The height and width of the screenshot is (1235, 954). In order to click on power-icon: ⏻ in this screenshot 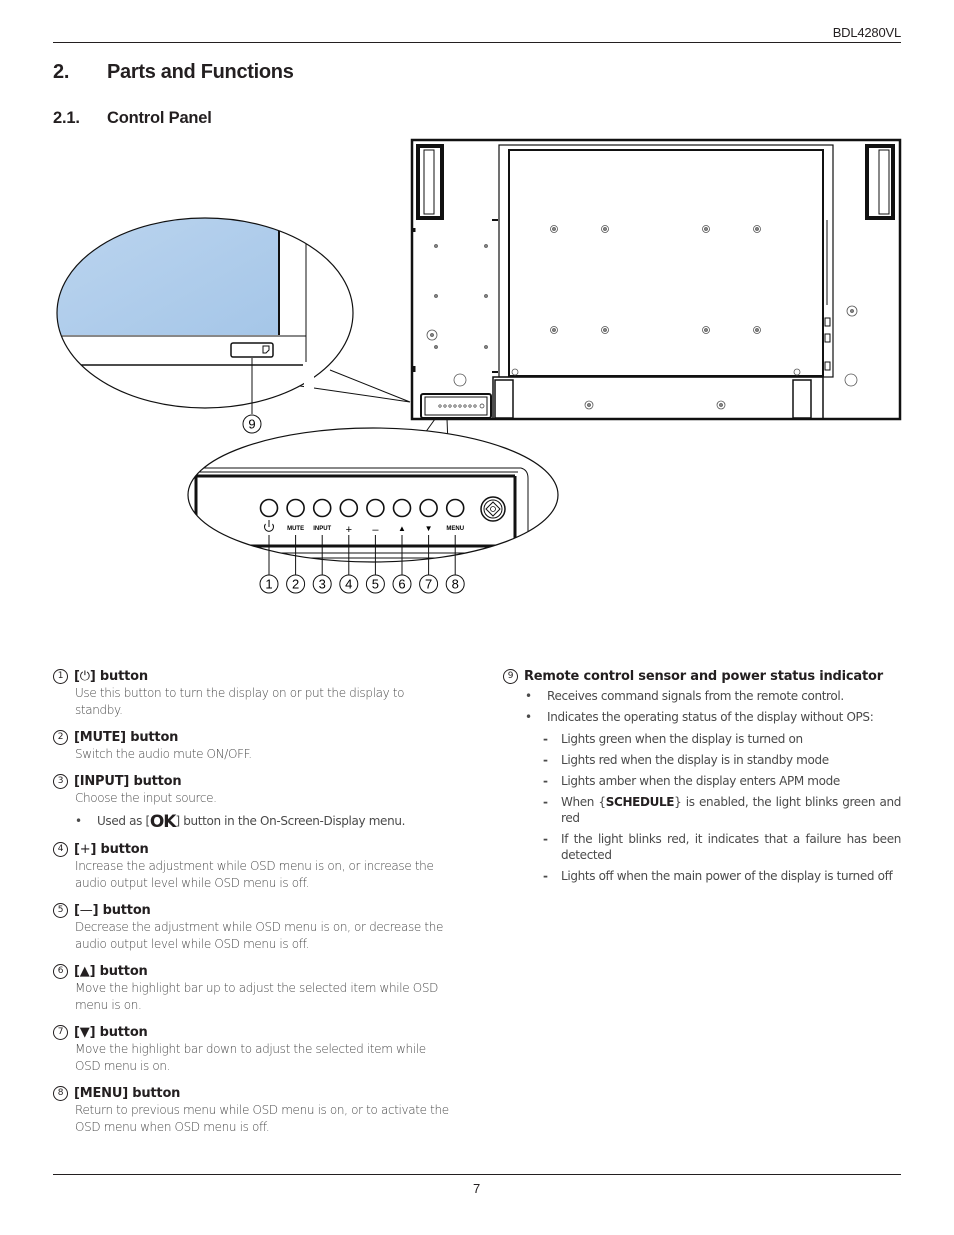, I will do `click(84, 676)`.